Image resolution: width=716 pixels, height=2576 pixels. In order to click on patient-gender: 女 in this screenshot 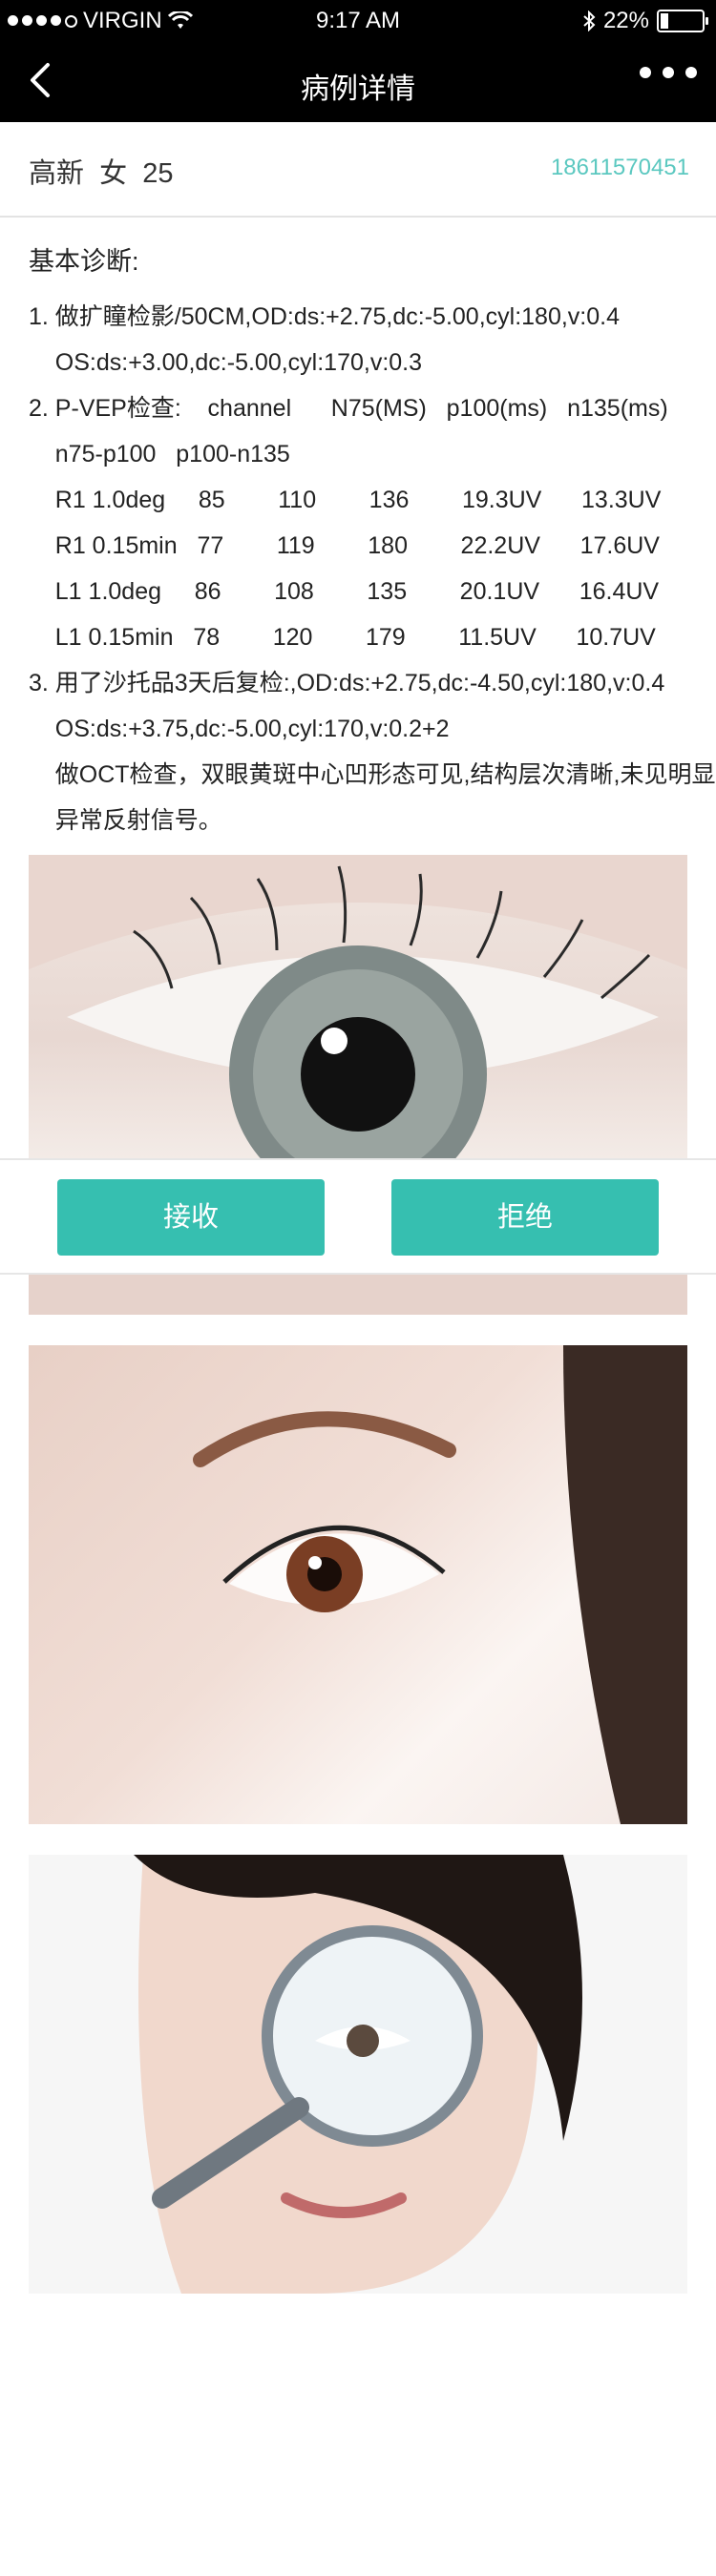, I will do `click(113, 173)`.